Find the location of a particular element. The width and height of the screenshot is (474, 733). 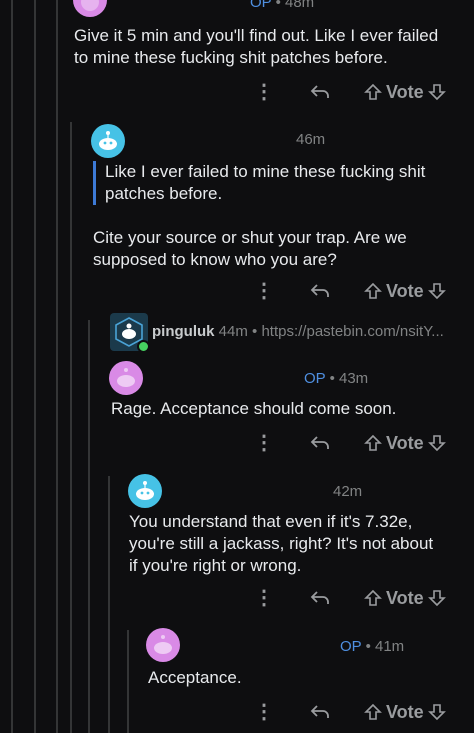

comment-meta: OP • 41m is located at coordinates (372, 646).